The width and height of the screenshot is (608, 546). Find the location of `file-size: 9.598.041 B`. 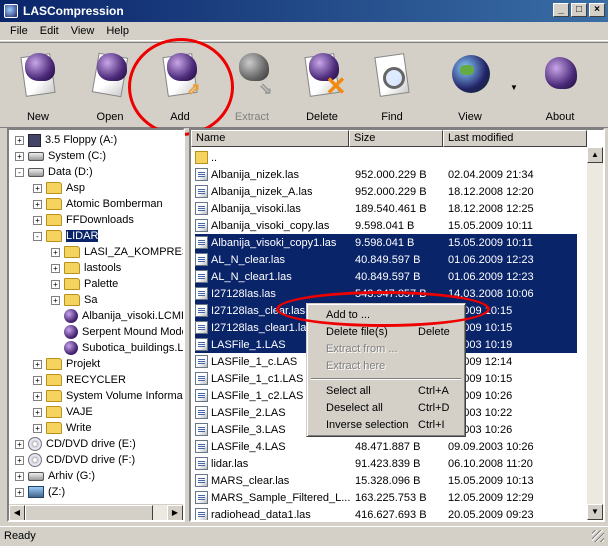

file-size: 9.598.041 B is located at coordinates (385, 225).